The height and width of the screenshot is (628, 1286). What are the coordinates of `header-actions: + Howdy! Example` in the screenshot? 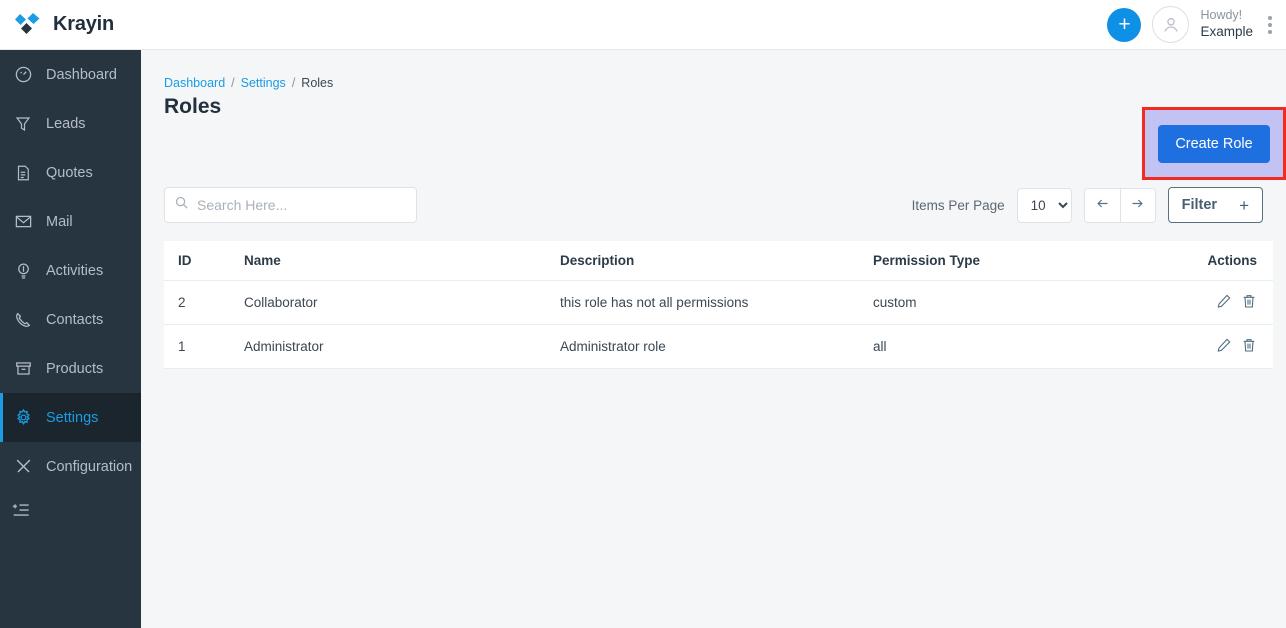 It's located at (1196, 24).